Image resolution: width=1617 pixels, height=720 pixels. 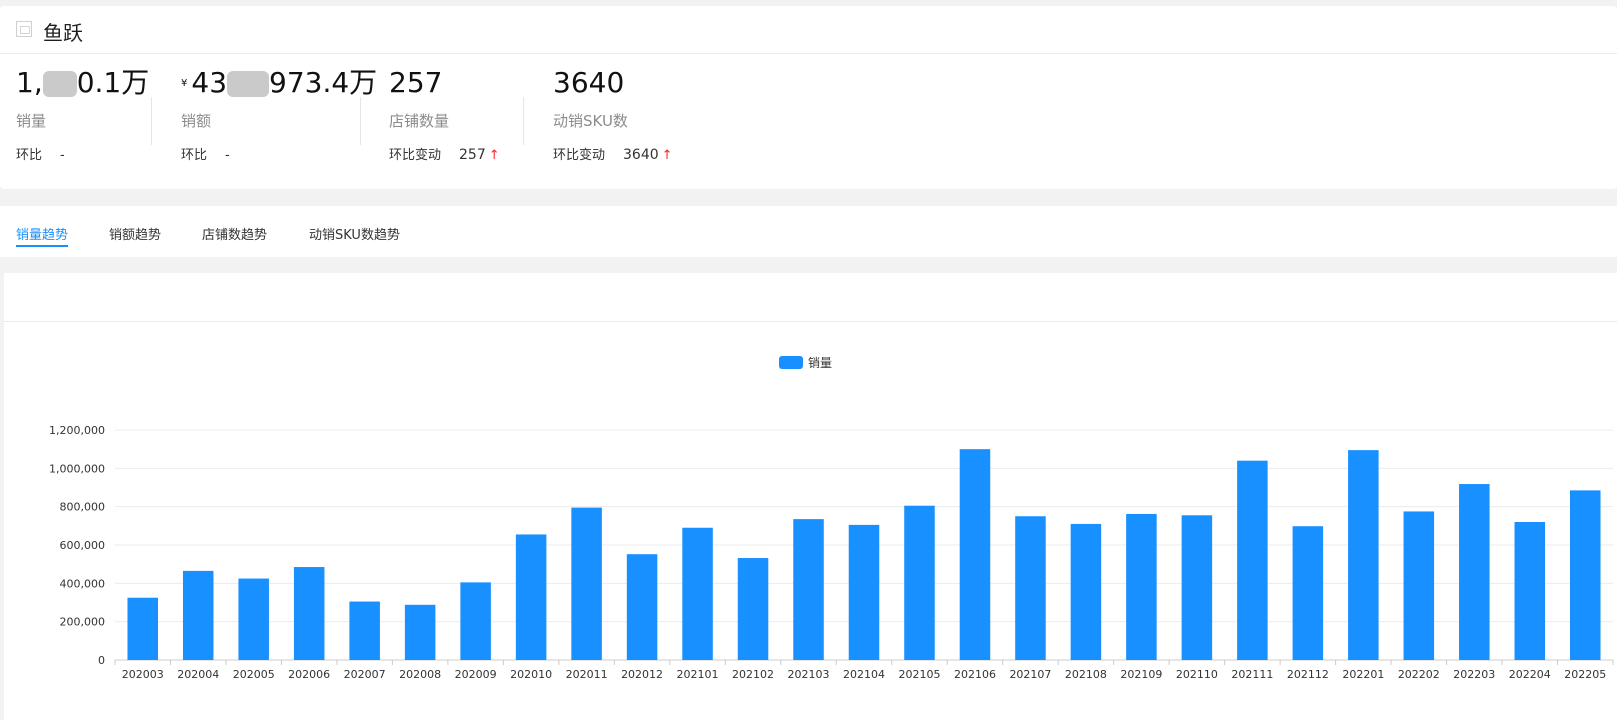 What do you see at coordinates (135, 233) in the screenshot?
I see `tab-sales-amount-trend: 销额趋势` at bounding box center [135, 233].